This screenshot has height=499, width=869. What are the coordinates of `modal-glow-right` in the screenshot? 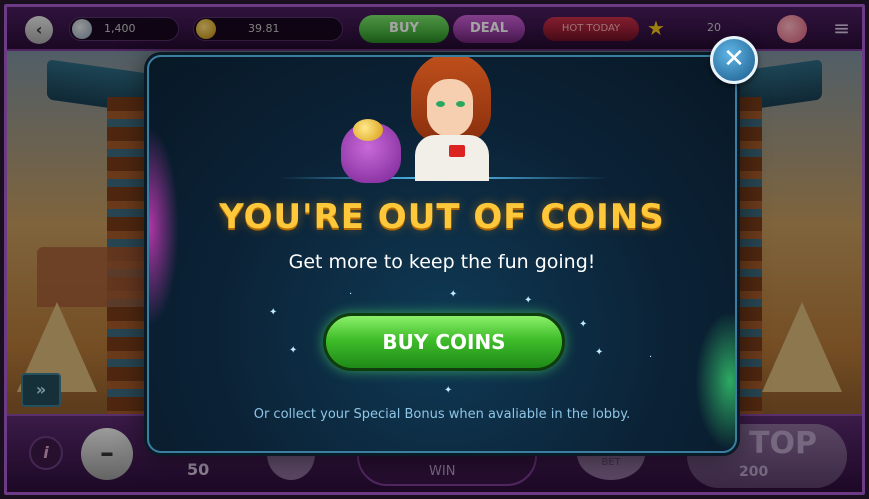 It's located at (715, 381).